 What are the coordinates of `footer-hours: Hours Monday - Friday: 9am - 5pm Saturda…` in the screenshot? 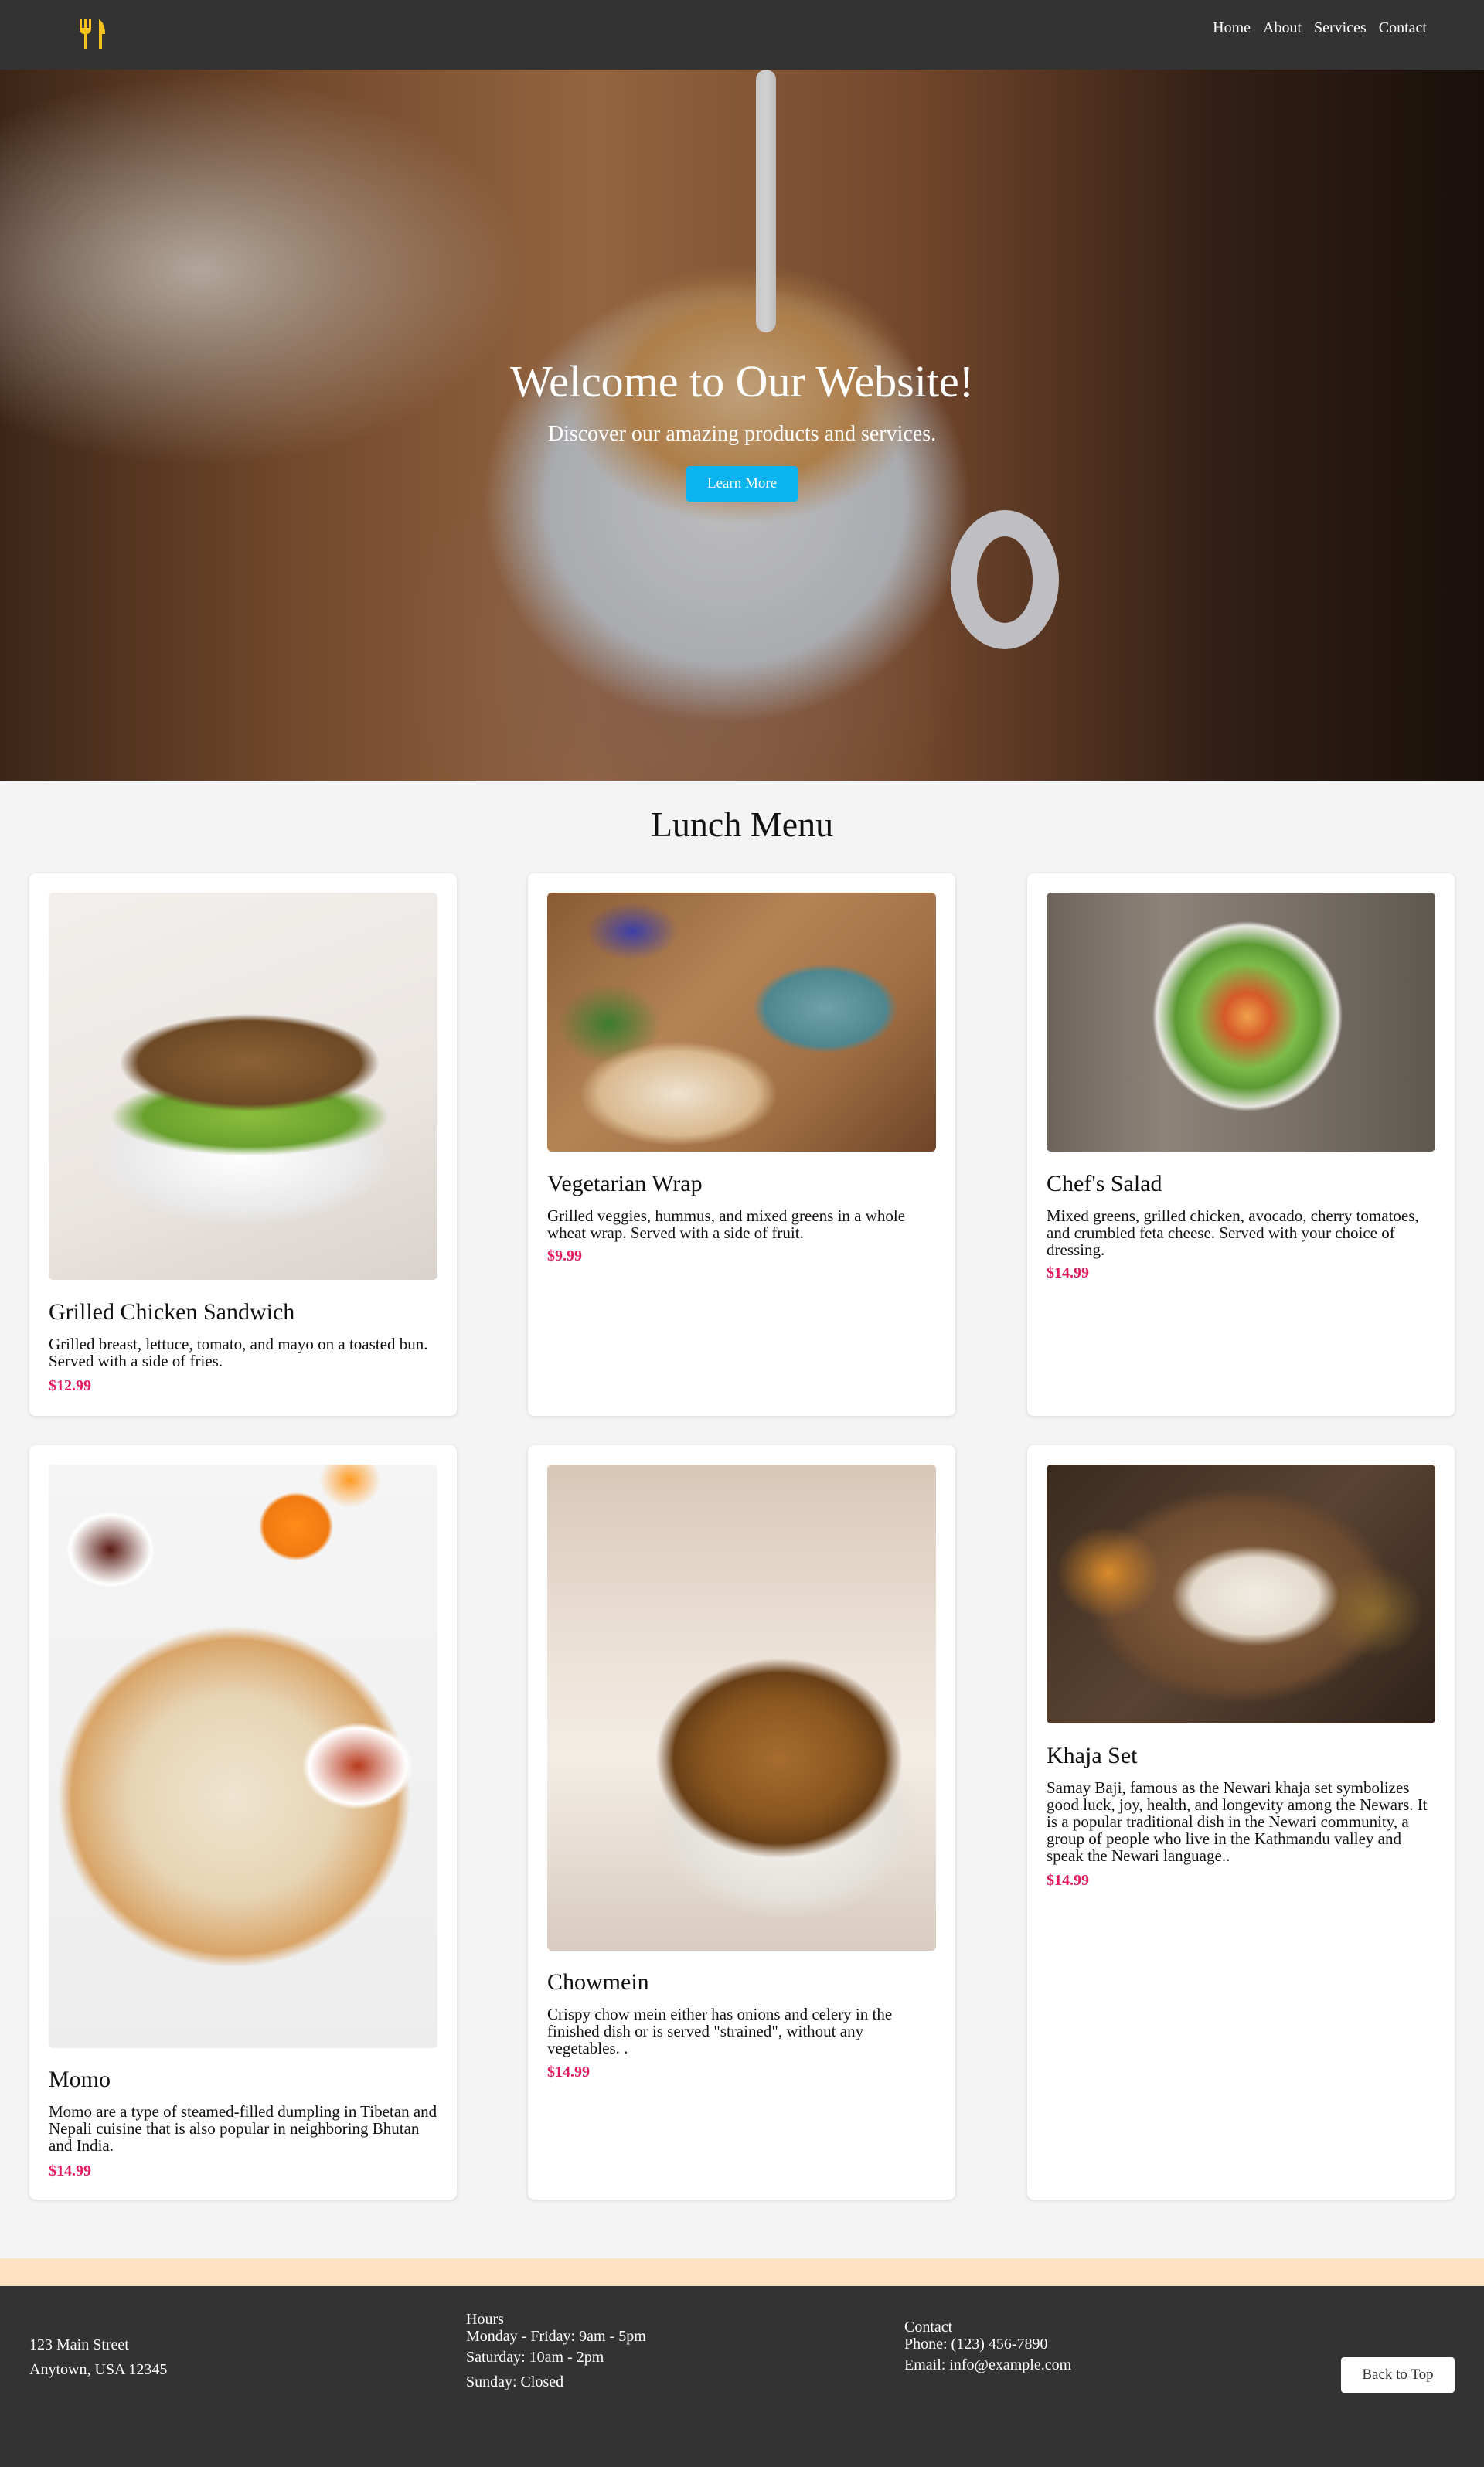 It's located at (556, 2353).